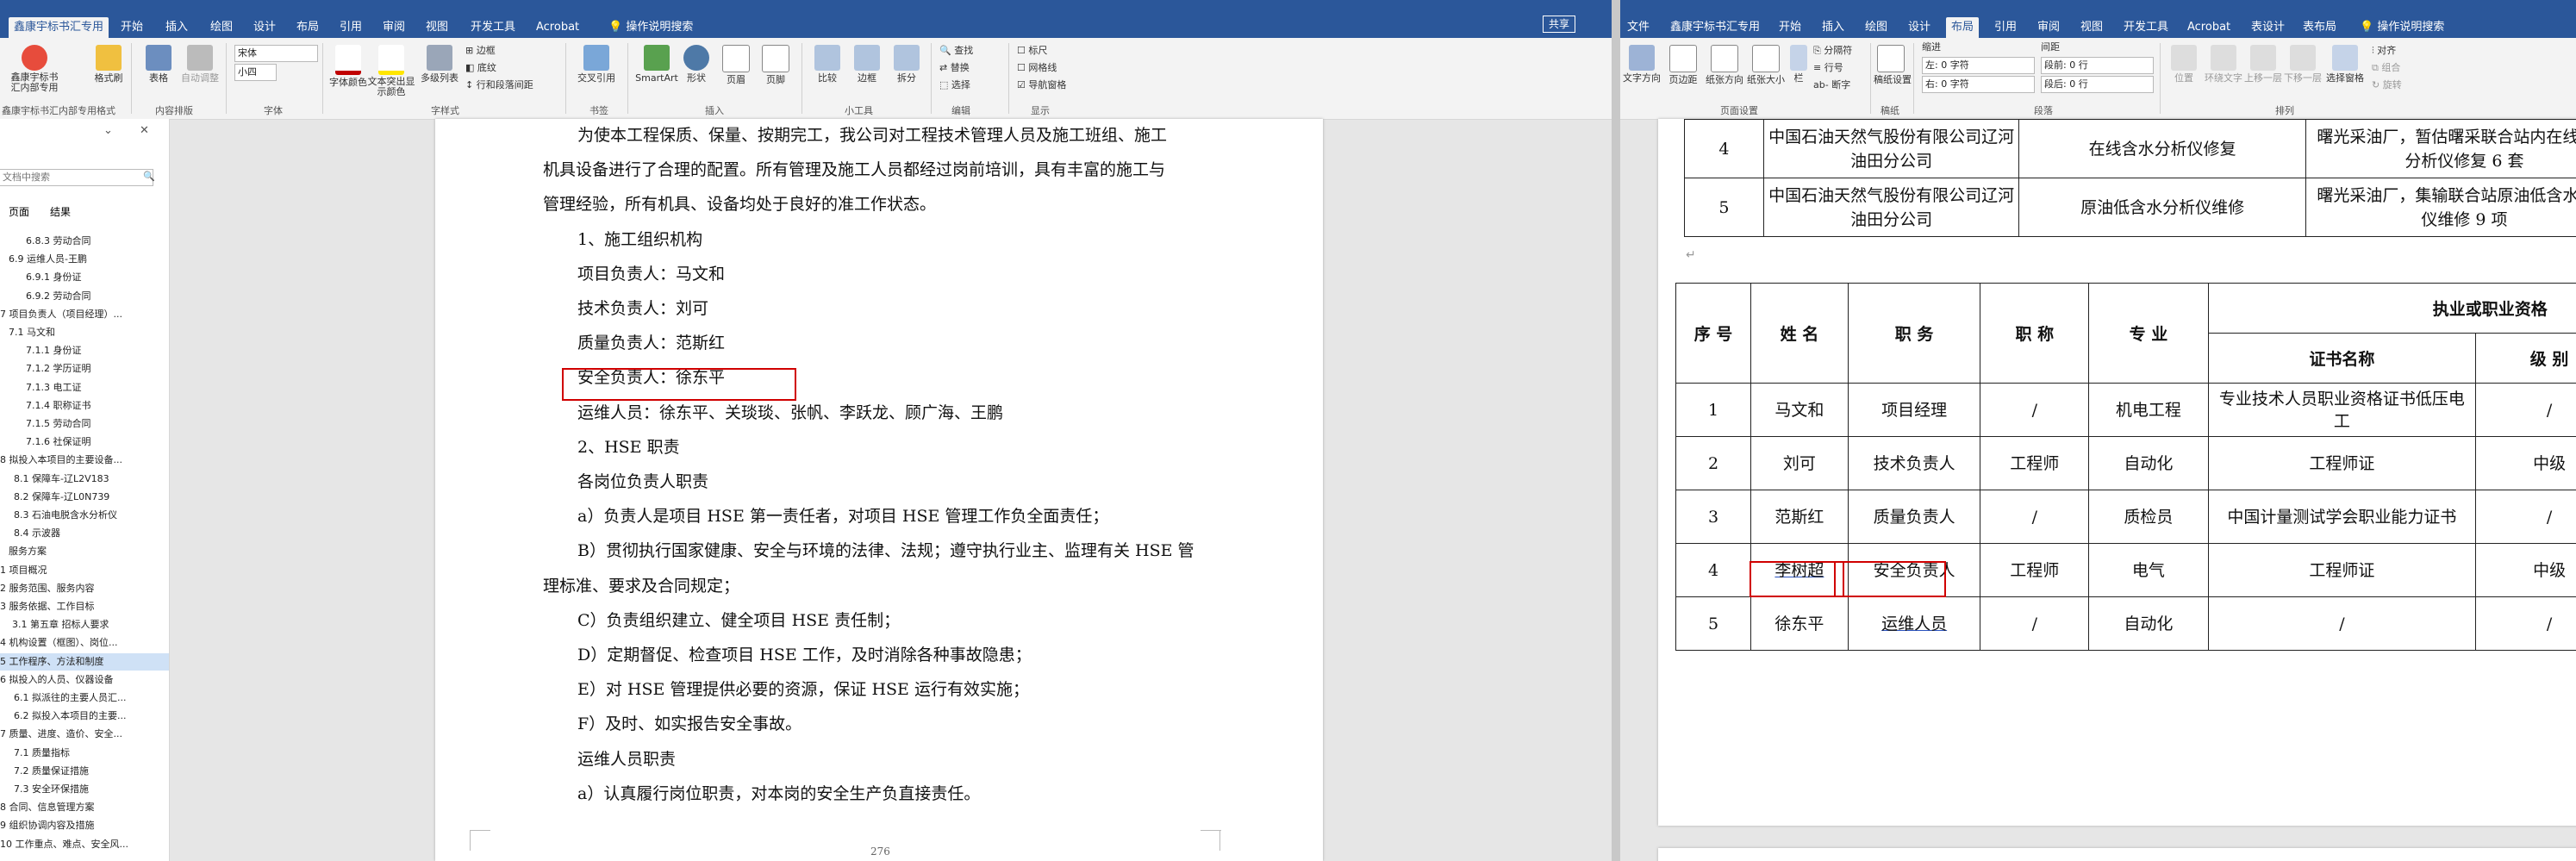 The image size is (2576, 861). I want to click on table-button: 表格, so click(158, 70).